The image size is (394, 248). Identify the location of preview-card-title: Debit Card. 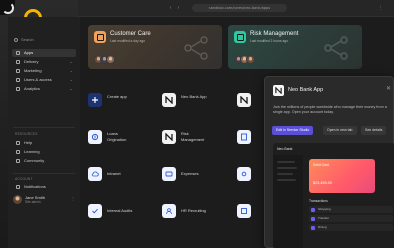
(321, 165).